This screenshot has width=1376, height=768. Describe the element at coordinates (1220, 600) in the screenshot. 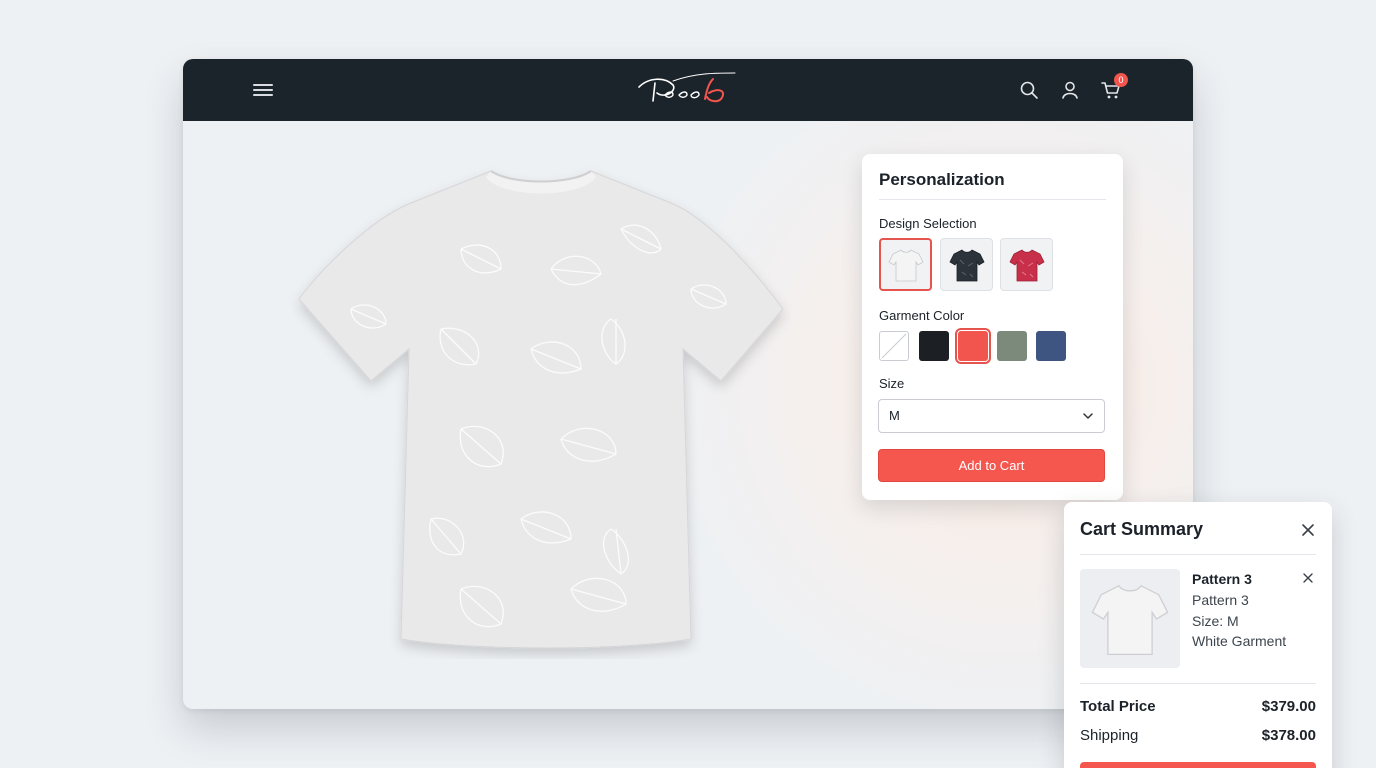

I see `cart-item-pattern: Pattern 3` at that location.